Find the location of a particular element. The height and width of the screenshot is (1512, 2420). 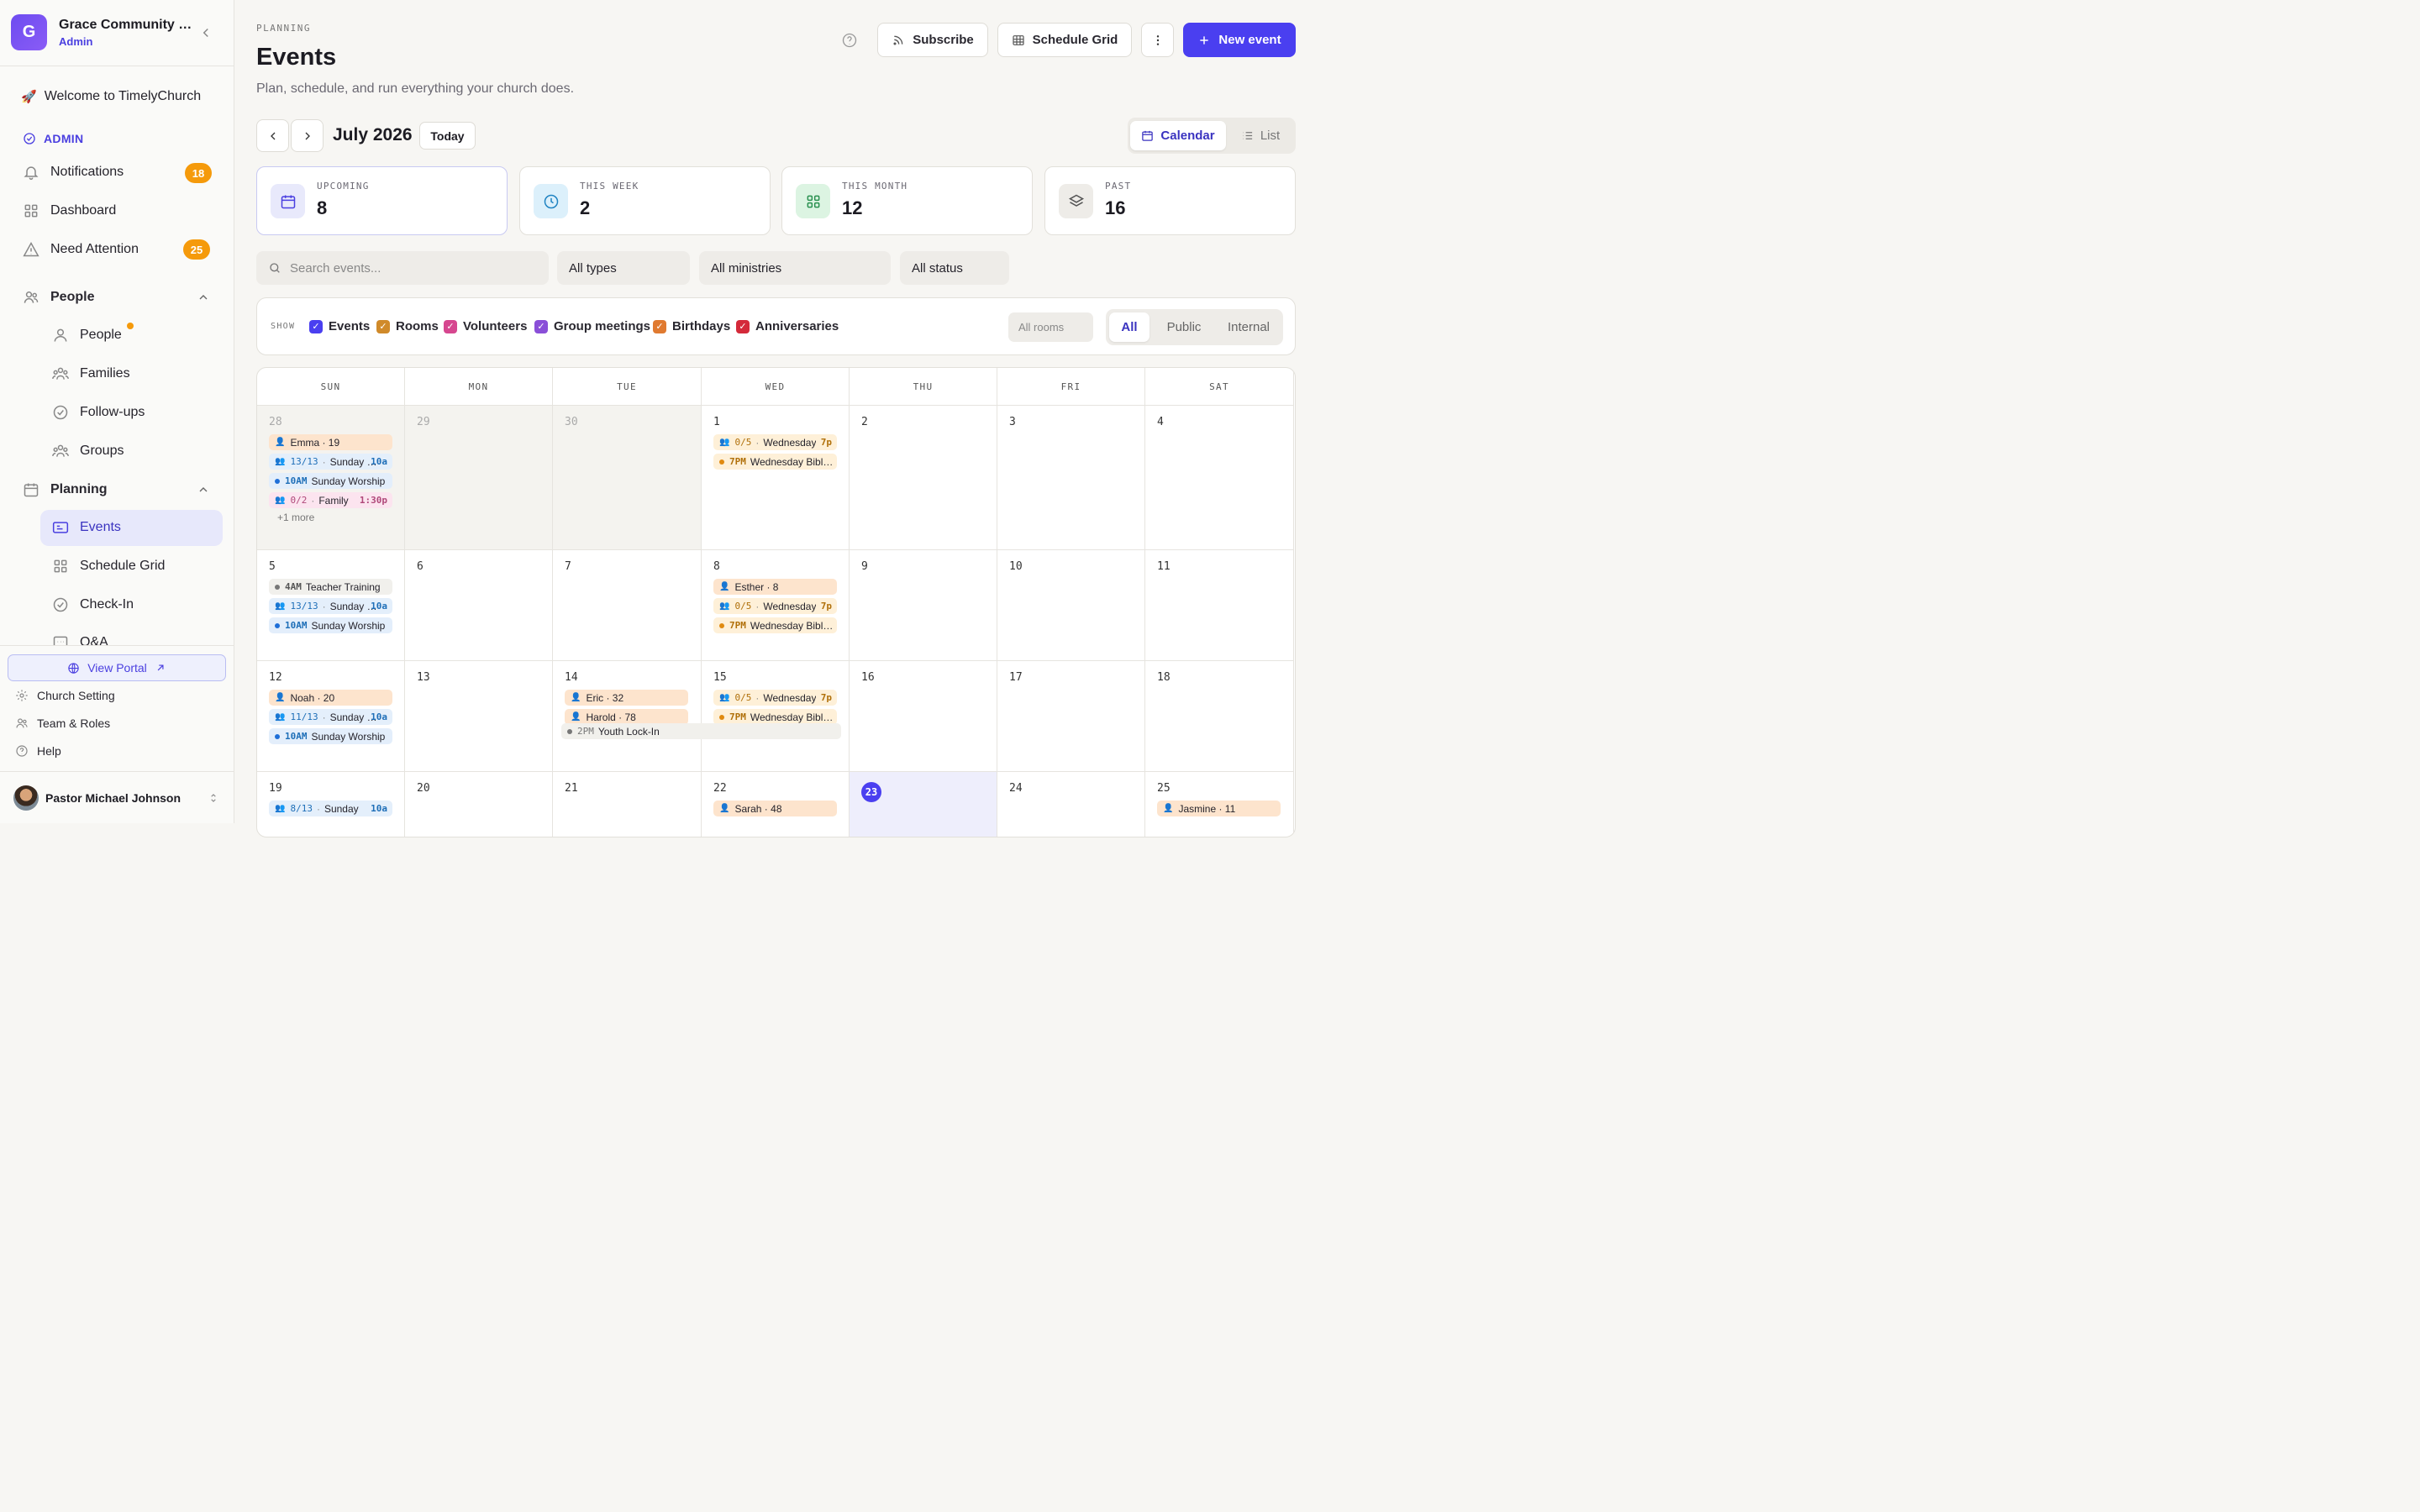

calendar-day-cell: 9 is located at coordinates (924, 605).